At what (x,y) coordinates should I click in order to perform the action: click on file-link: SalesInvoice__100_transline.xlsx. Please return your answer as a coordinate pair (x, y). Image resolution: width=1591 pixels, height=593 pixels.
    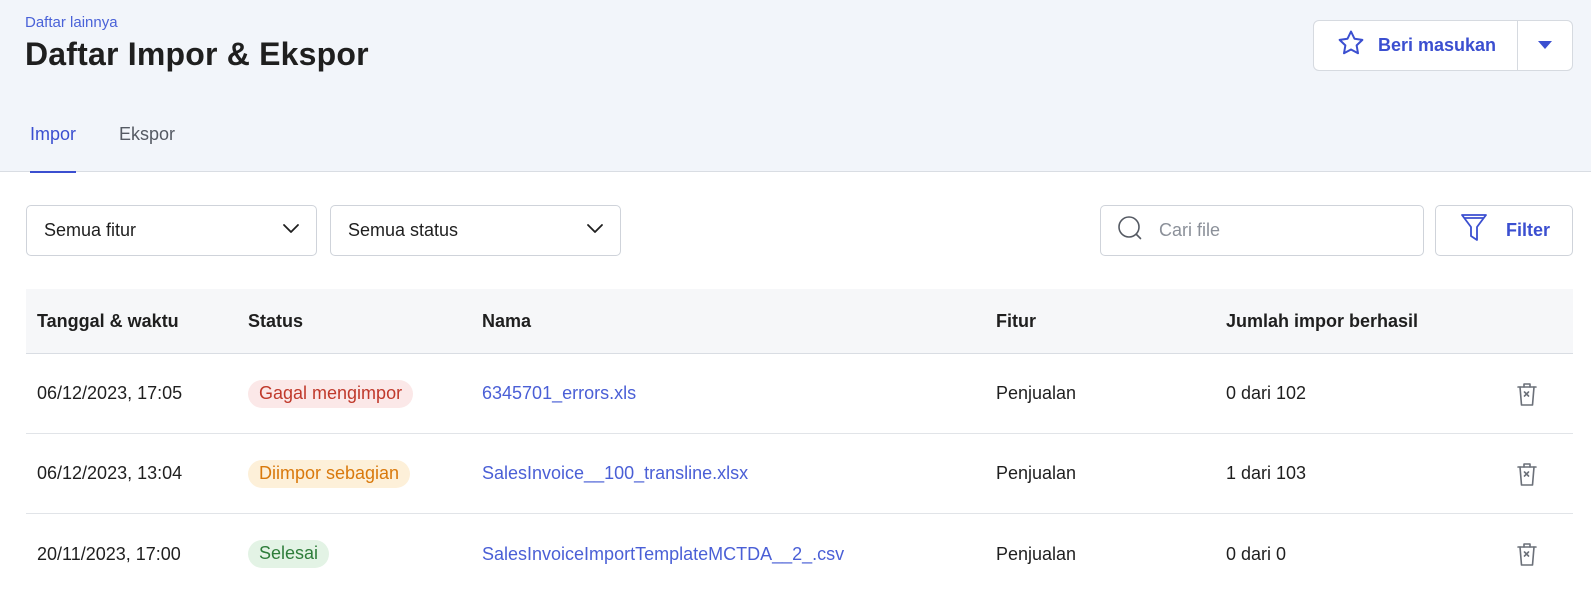
    Looking at the image, I should click on (615, 473).